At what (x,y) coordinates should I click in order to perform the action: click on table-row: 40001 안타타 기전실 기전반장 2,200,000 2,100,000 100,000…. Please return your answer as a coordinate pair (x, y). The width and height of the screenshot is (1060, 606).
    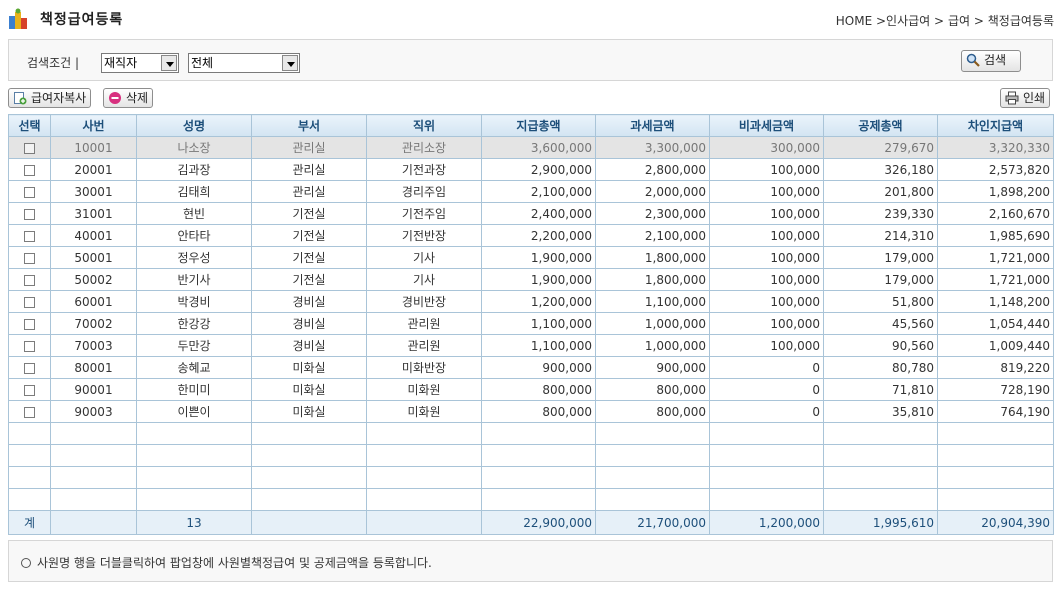
    Looking at the image, I should click on (531, 235).